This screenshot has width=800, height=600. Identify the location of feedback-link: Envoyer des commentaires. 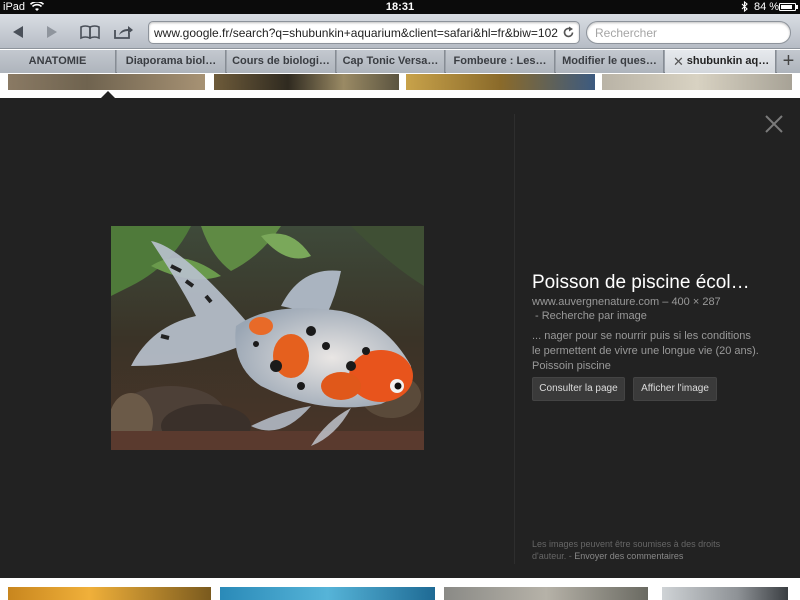
(628, 556).